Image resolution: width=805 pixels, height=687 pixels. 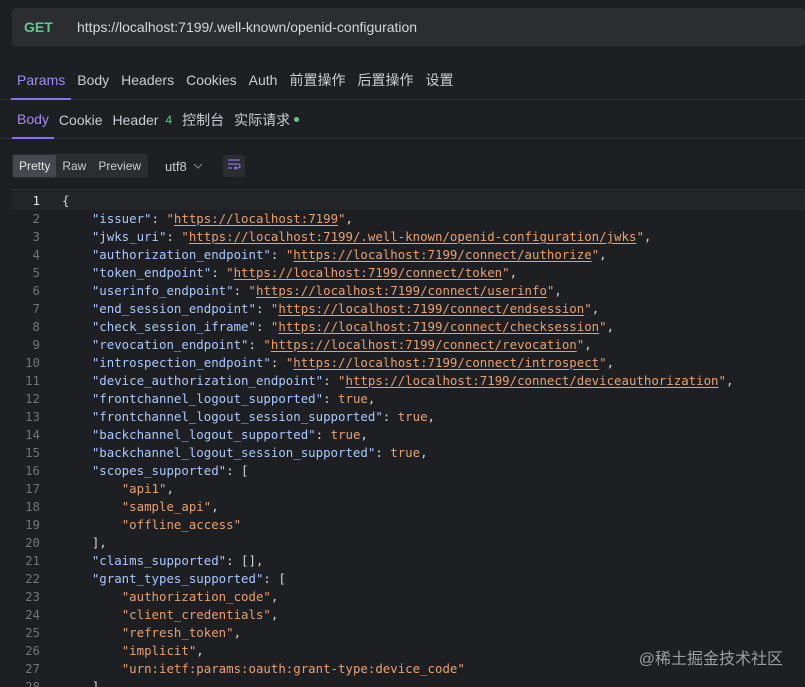 What do you see at coordinates (408, 597) in the screenshot?
I see `code-line: 23 "authorization_code",` at bounding box center [408, 597].